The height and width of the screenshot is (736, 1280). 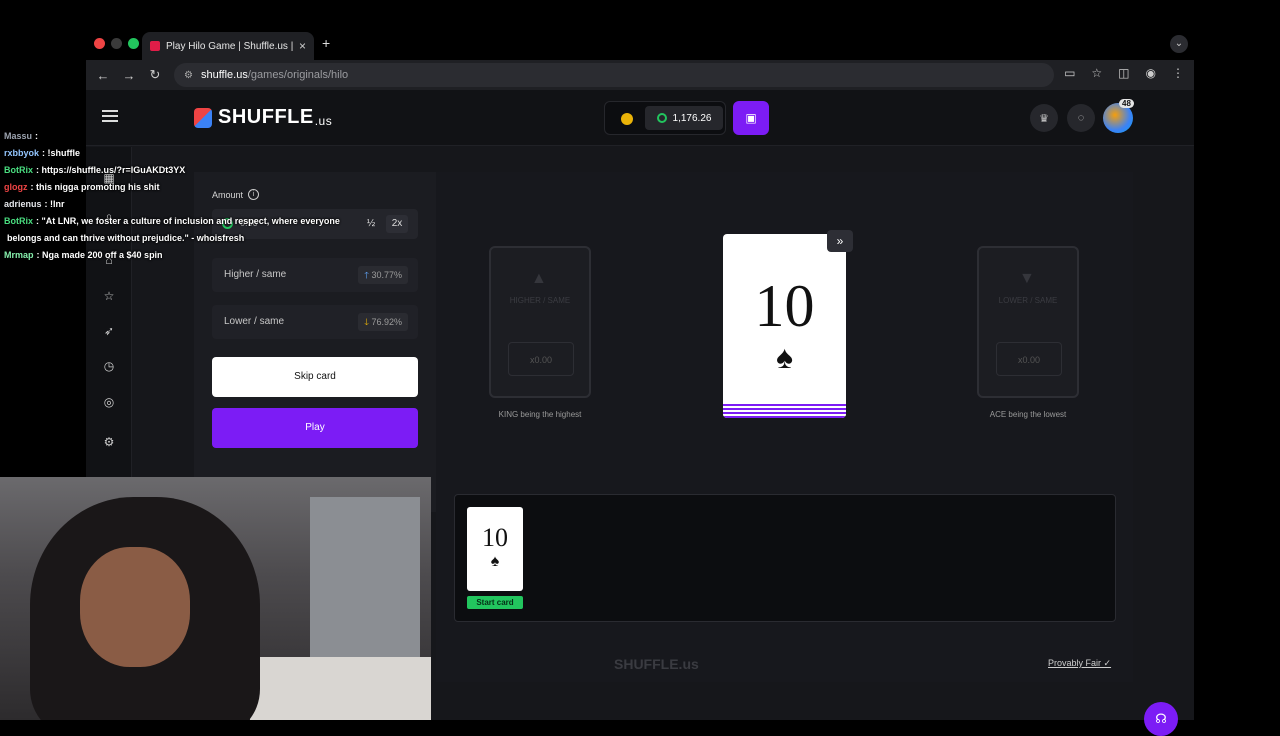 I want to click on chat-bubble-icon: ◌, so click(x=1081, y=118).